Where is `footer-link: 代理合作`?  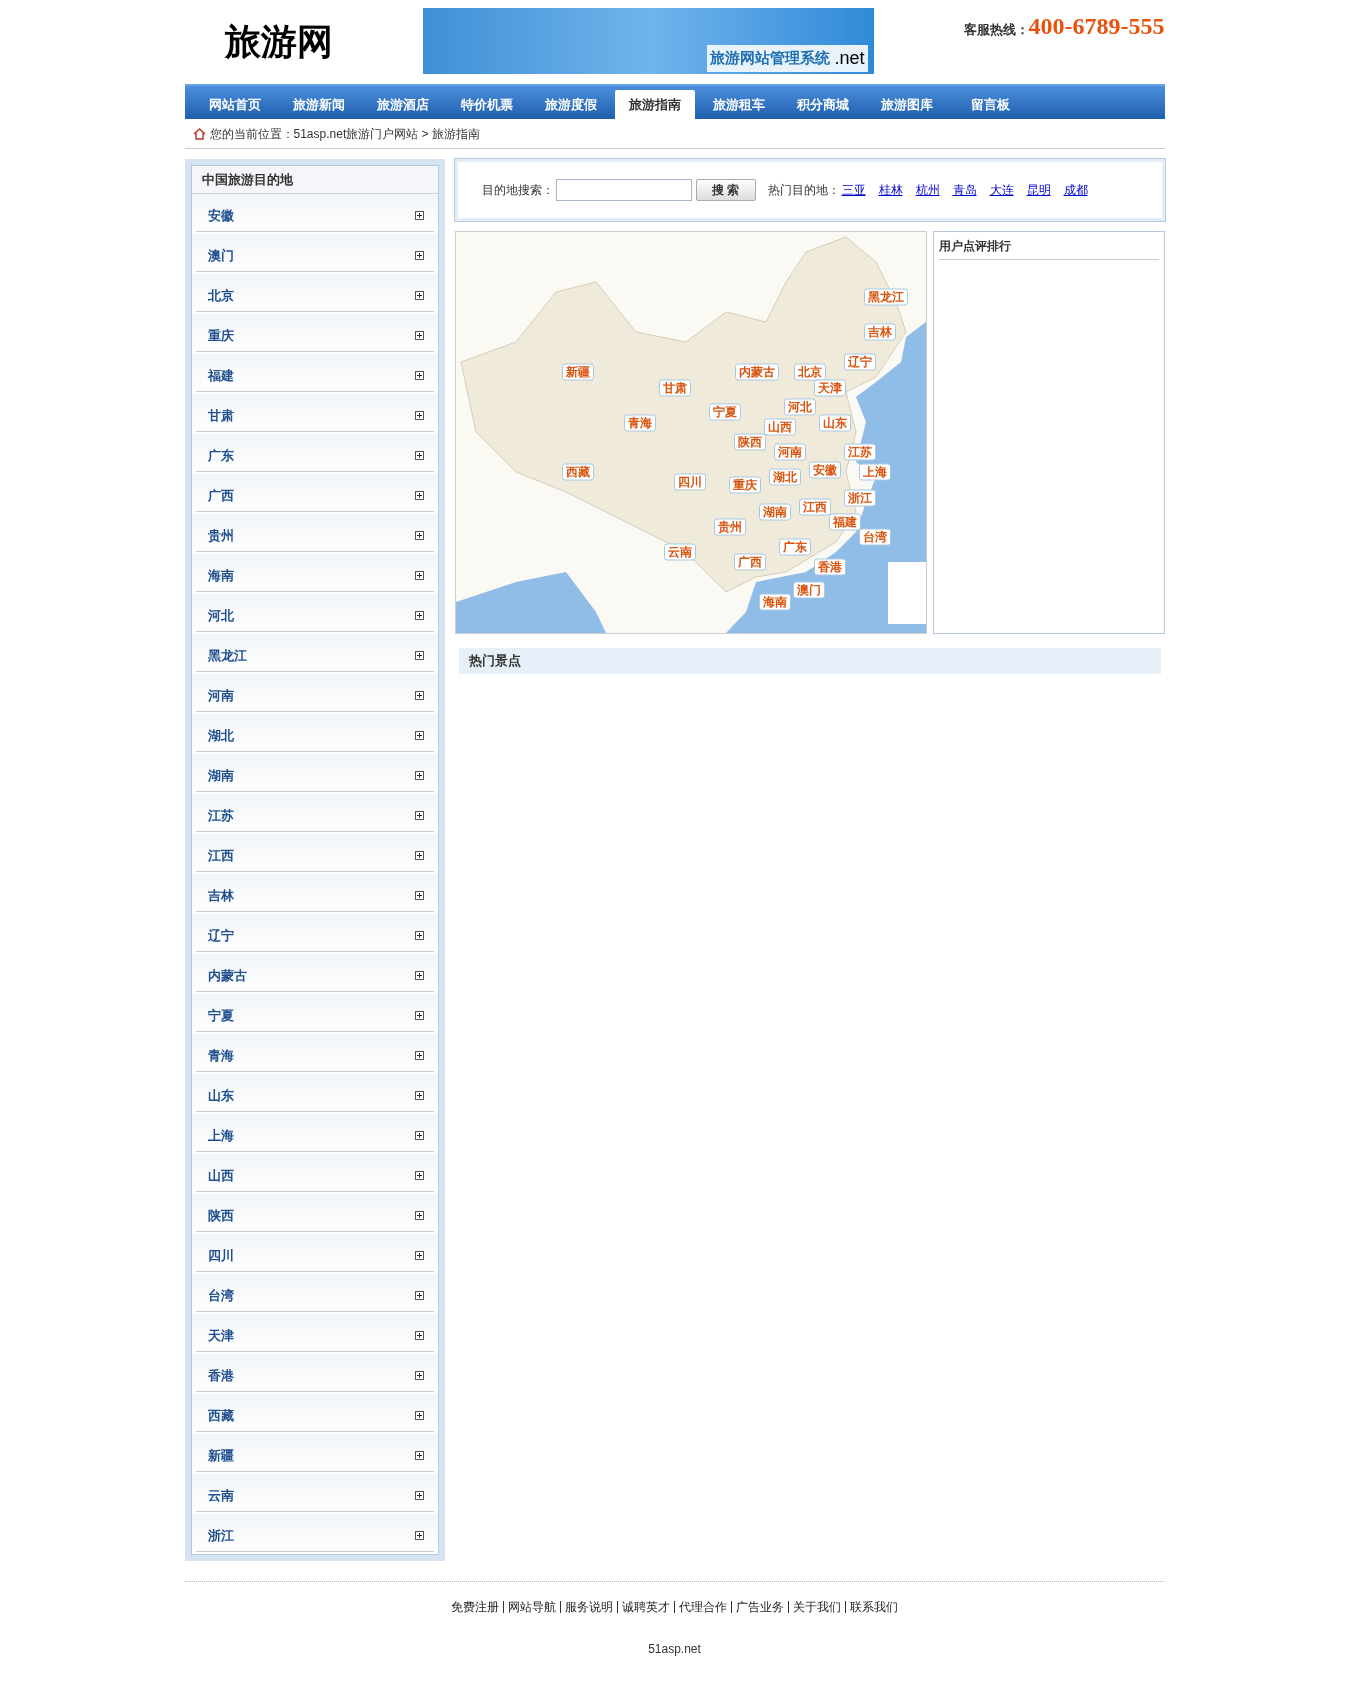
footer-link: 代理合作 is located at coordinates (703, 1607).